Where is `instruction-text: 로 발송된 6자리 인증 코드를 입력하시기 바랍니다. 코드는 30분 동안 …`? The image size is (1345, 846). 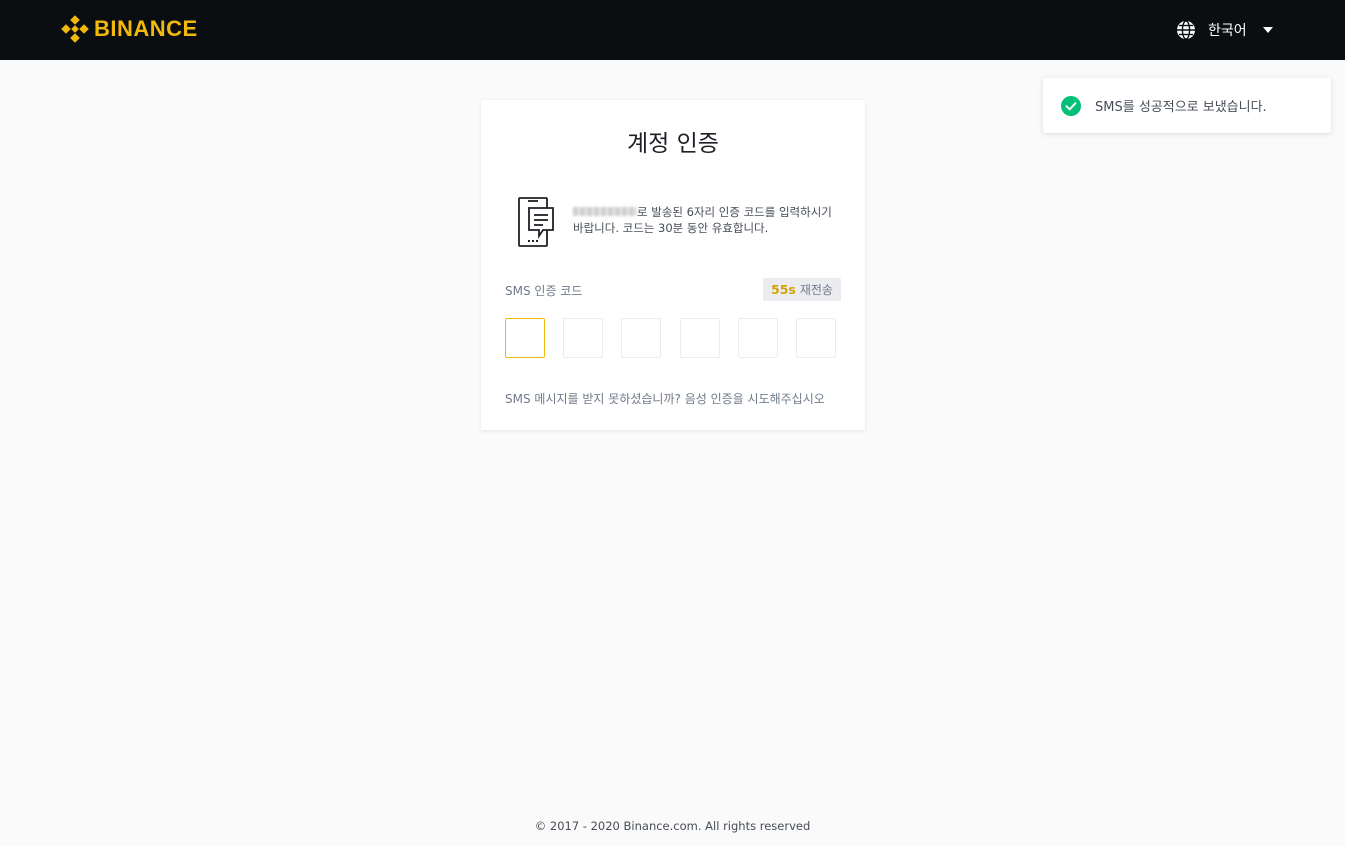 instruction-text: 로 발송된 6자리 인증 코드를 입력하시기 바랍니다. 코드는 30분 동안 … is located at coordinates (702, 220).